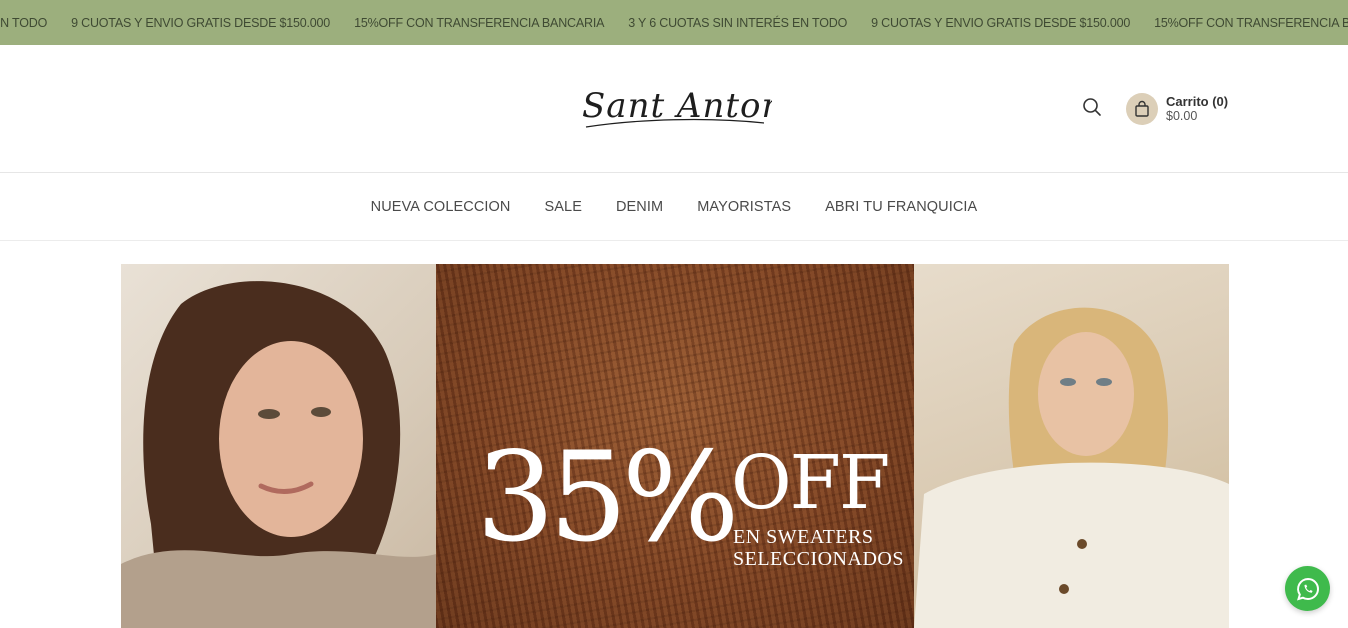 This screenshot has width=1348, height=628. Describe the element at coordinates (278, 454) in the screenshot. I see `model-left-illustration` at that location.